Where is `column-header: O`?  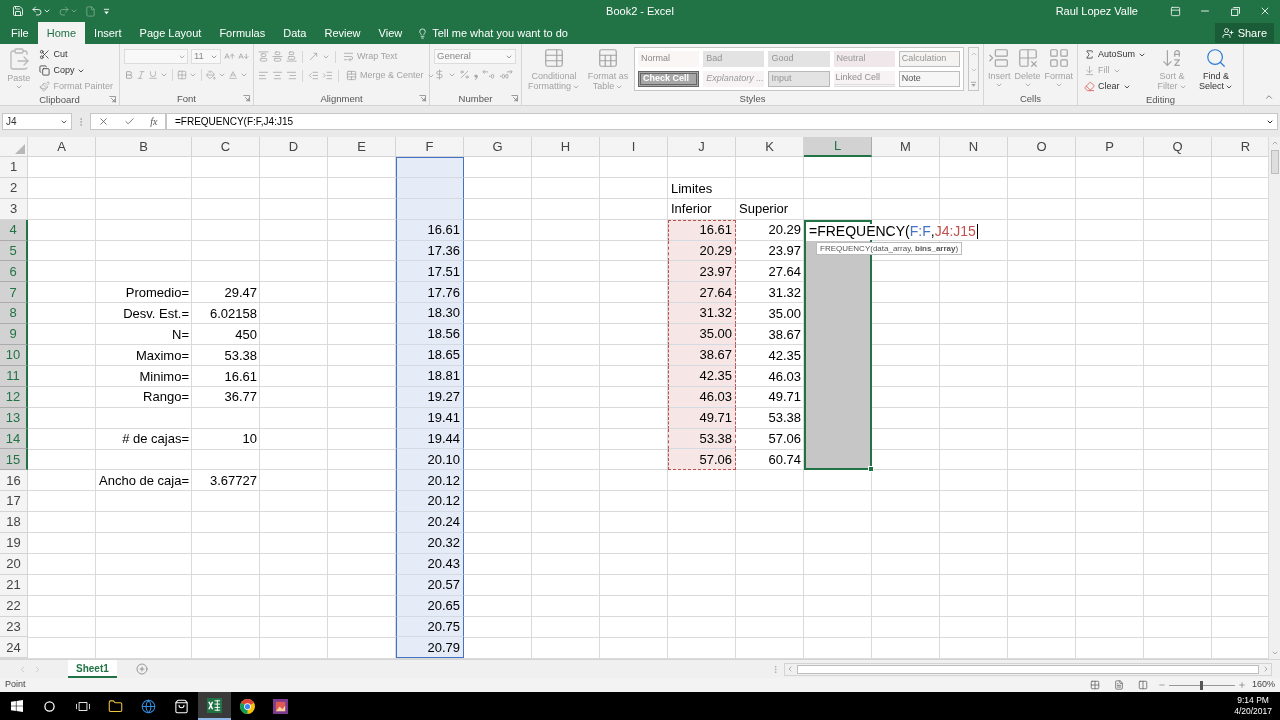 column-header: O is located at coordinates (1042, 147).